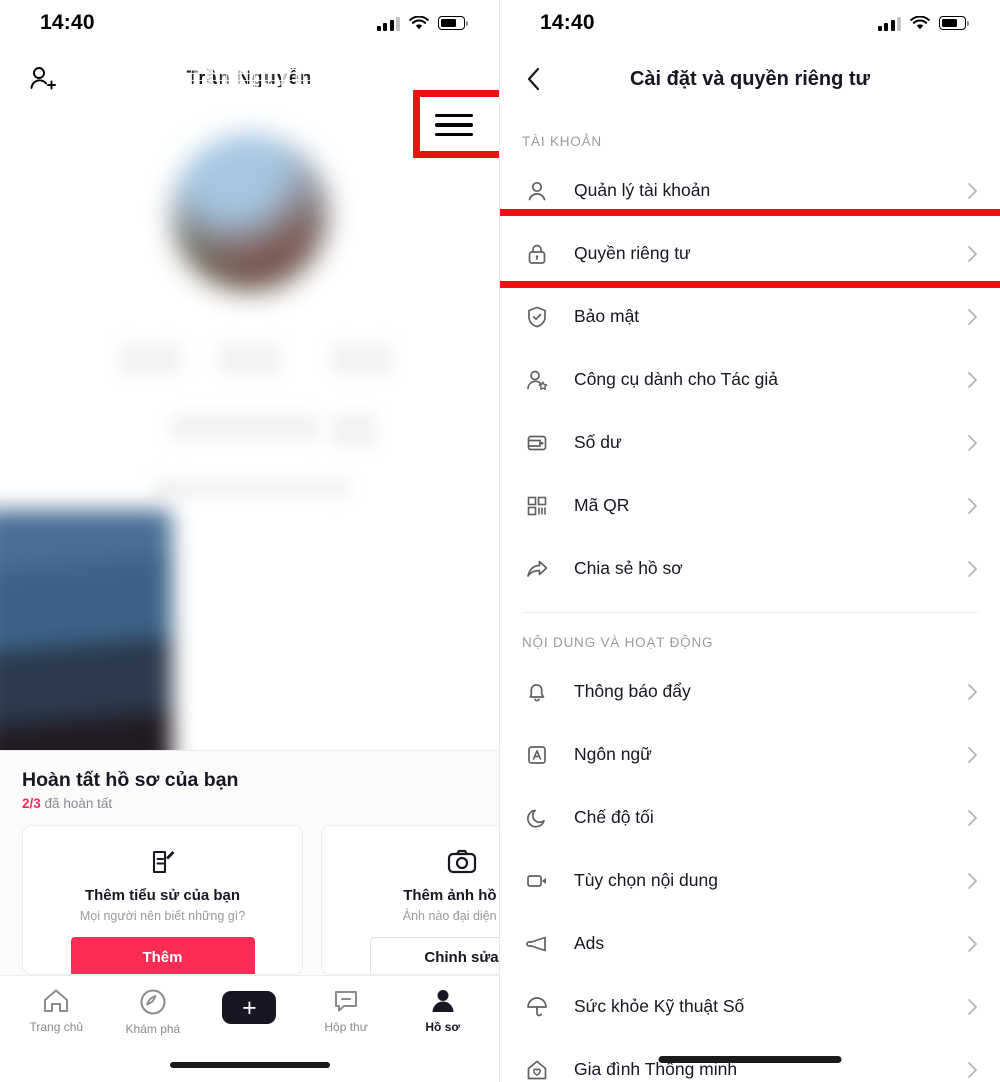  What do you see at coordinates (163, 862) in the screenshot?
I see `edit-bio-icon` at bounding box center [163, 862].